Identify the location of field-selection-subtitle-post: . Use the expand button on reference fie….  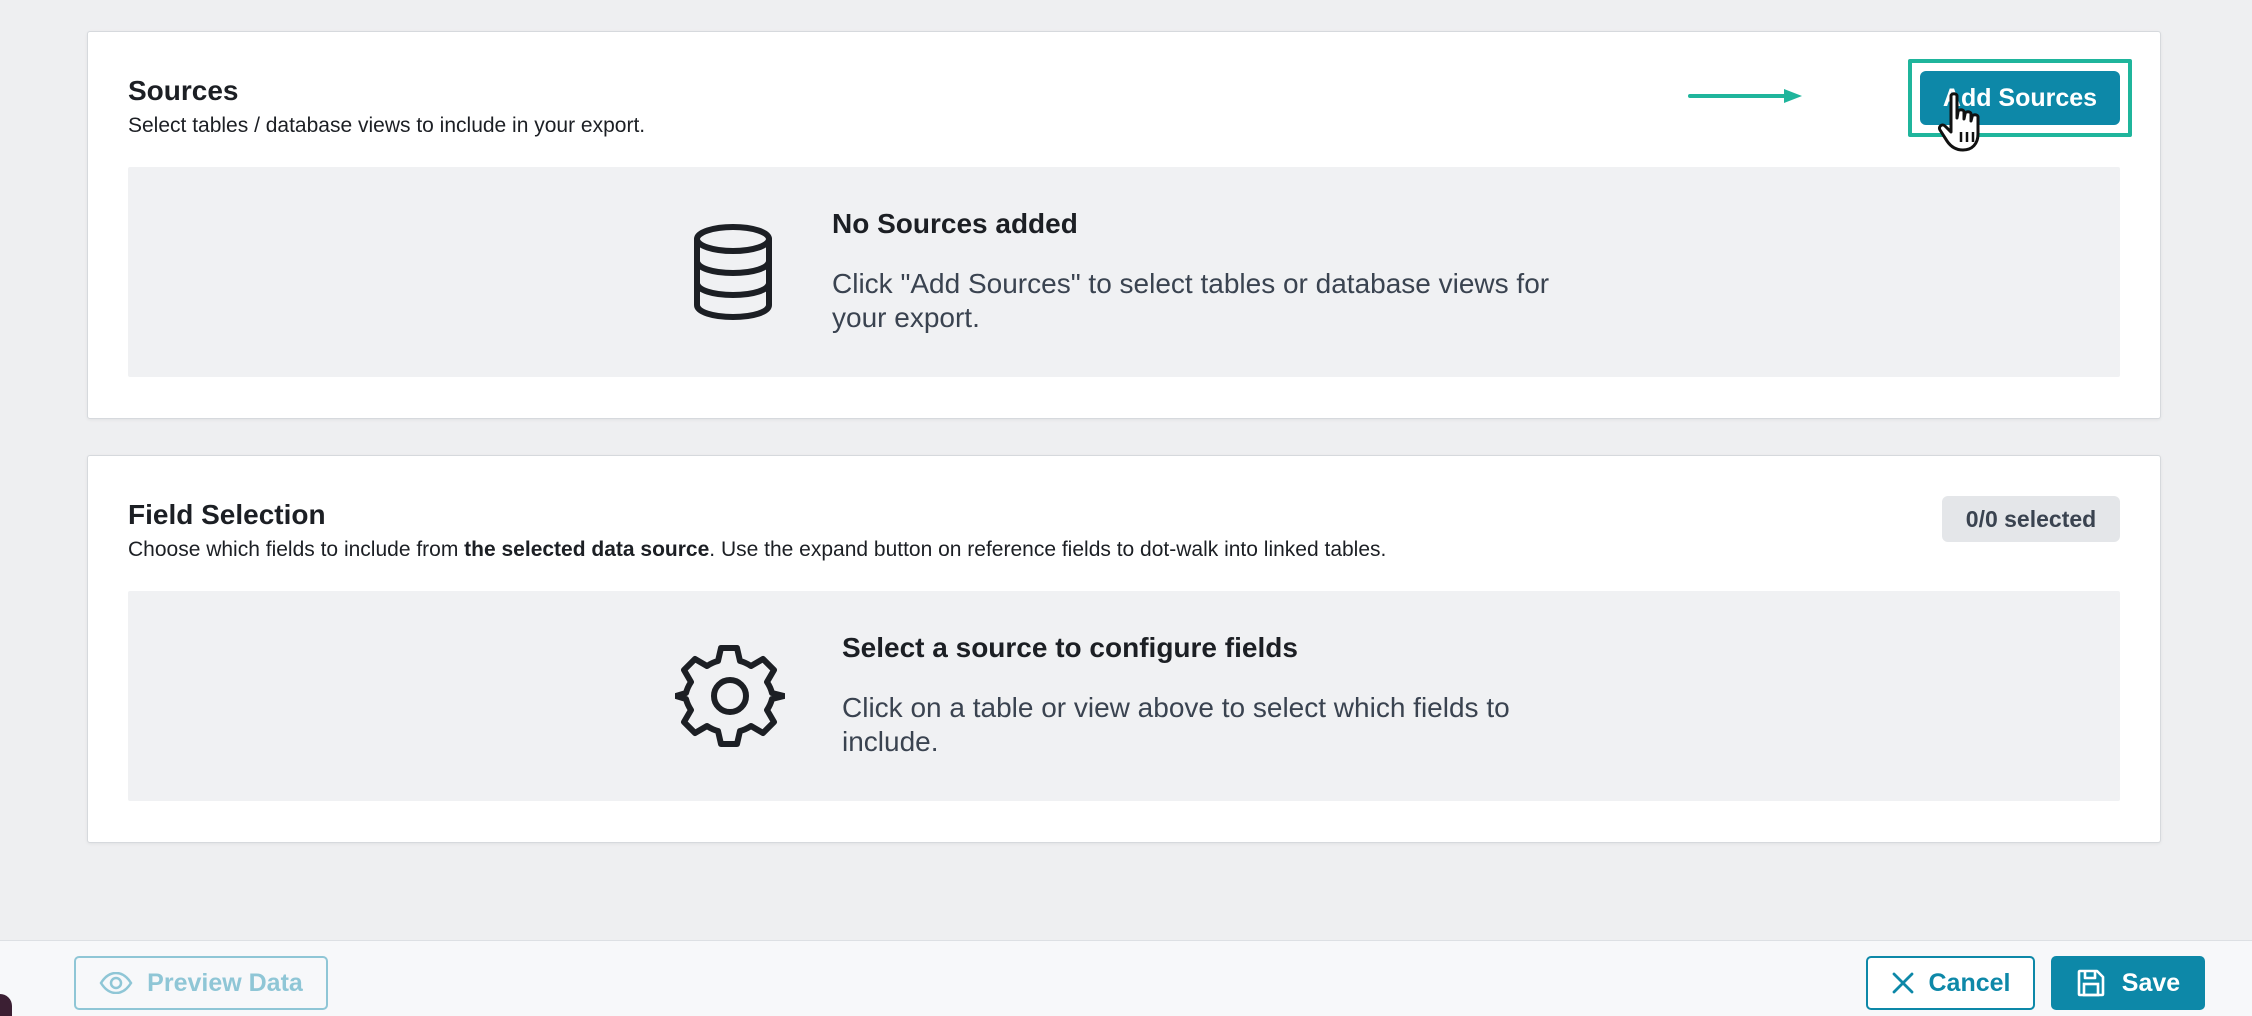
(1048, 549).